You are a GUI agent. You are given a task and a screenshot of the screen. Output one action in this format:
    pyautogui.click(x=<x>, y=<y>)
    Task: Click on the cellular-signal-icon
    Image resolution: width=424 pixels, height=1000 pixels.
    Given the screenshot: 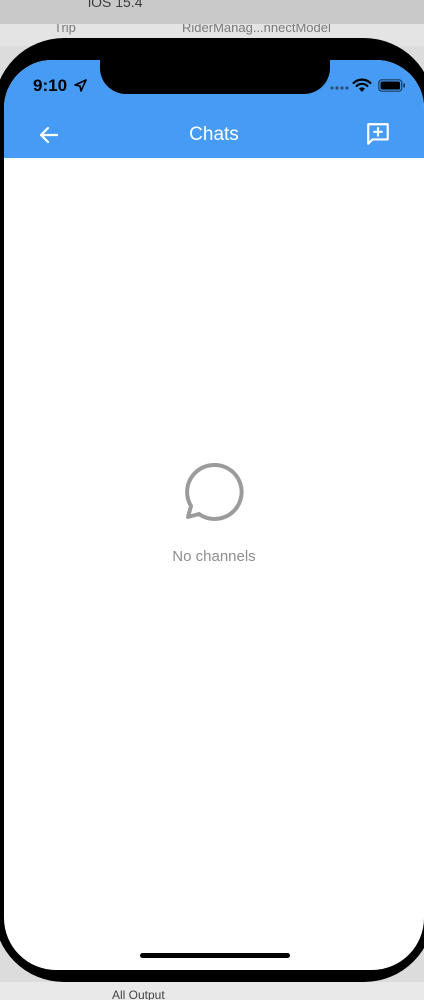 What is the action you would take?
    pyautogui.click(x=339, y=88)
    